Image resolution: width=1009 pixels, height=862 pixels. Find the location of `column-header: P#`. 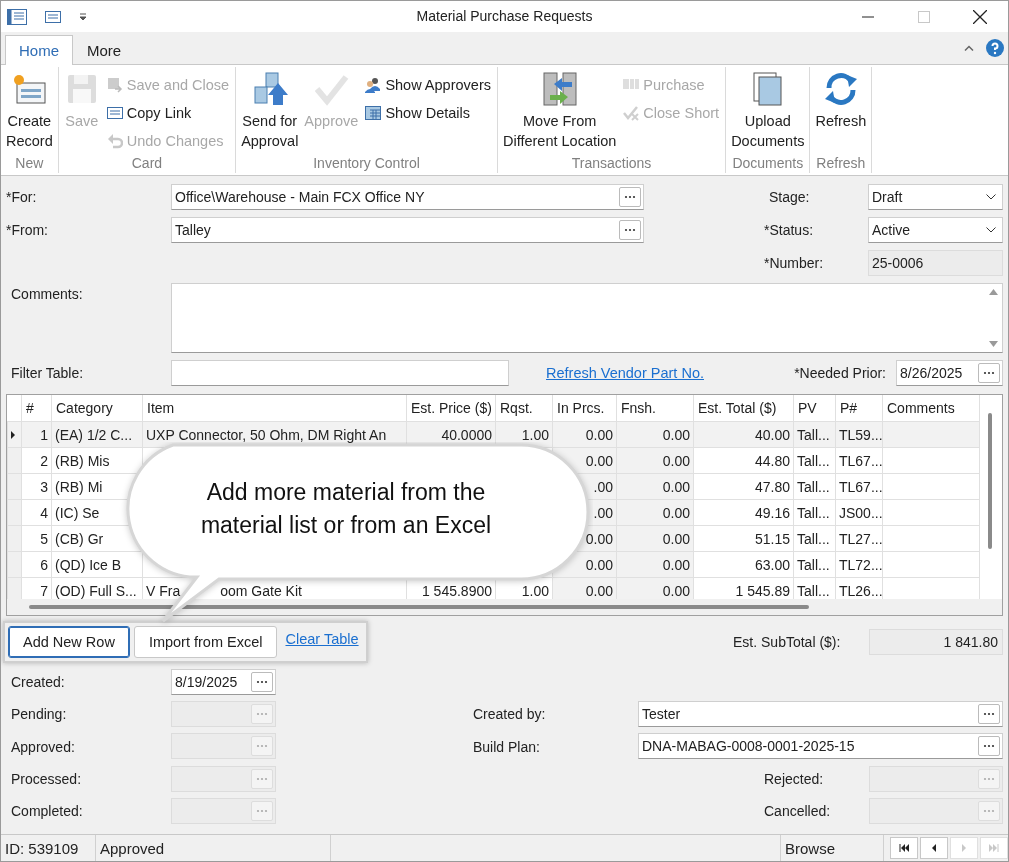

column-header: P# is located at coordinates (849, 408).